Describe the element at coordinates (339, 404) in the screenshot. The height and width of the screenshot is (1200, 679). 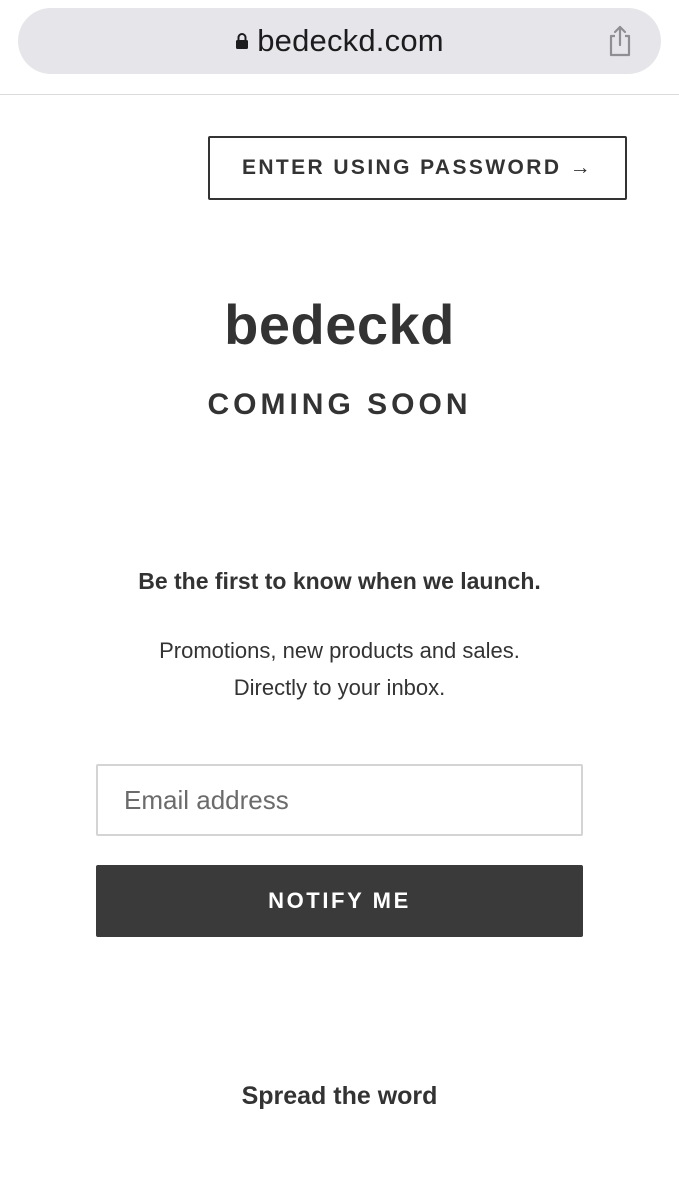
I see `coming-soon-tagline: COMING SOON` at that location.